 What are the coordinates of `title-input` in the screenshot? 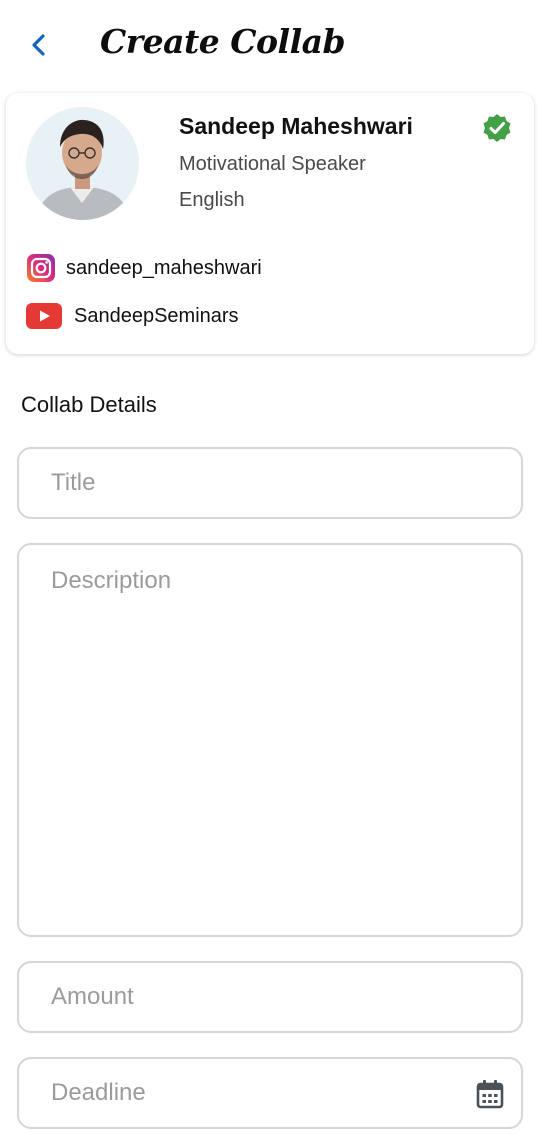 It's located at (270, 483).